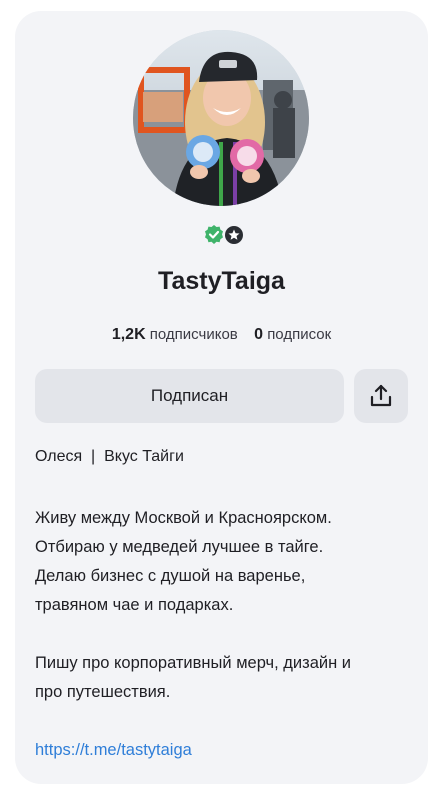 Image resolution: width=441 pixels, height=800 pixels. I want to click on bio-line: Отбираю у медведей лучшее в тайге., so click(179, 547).